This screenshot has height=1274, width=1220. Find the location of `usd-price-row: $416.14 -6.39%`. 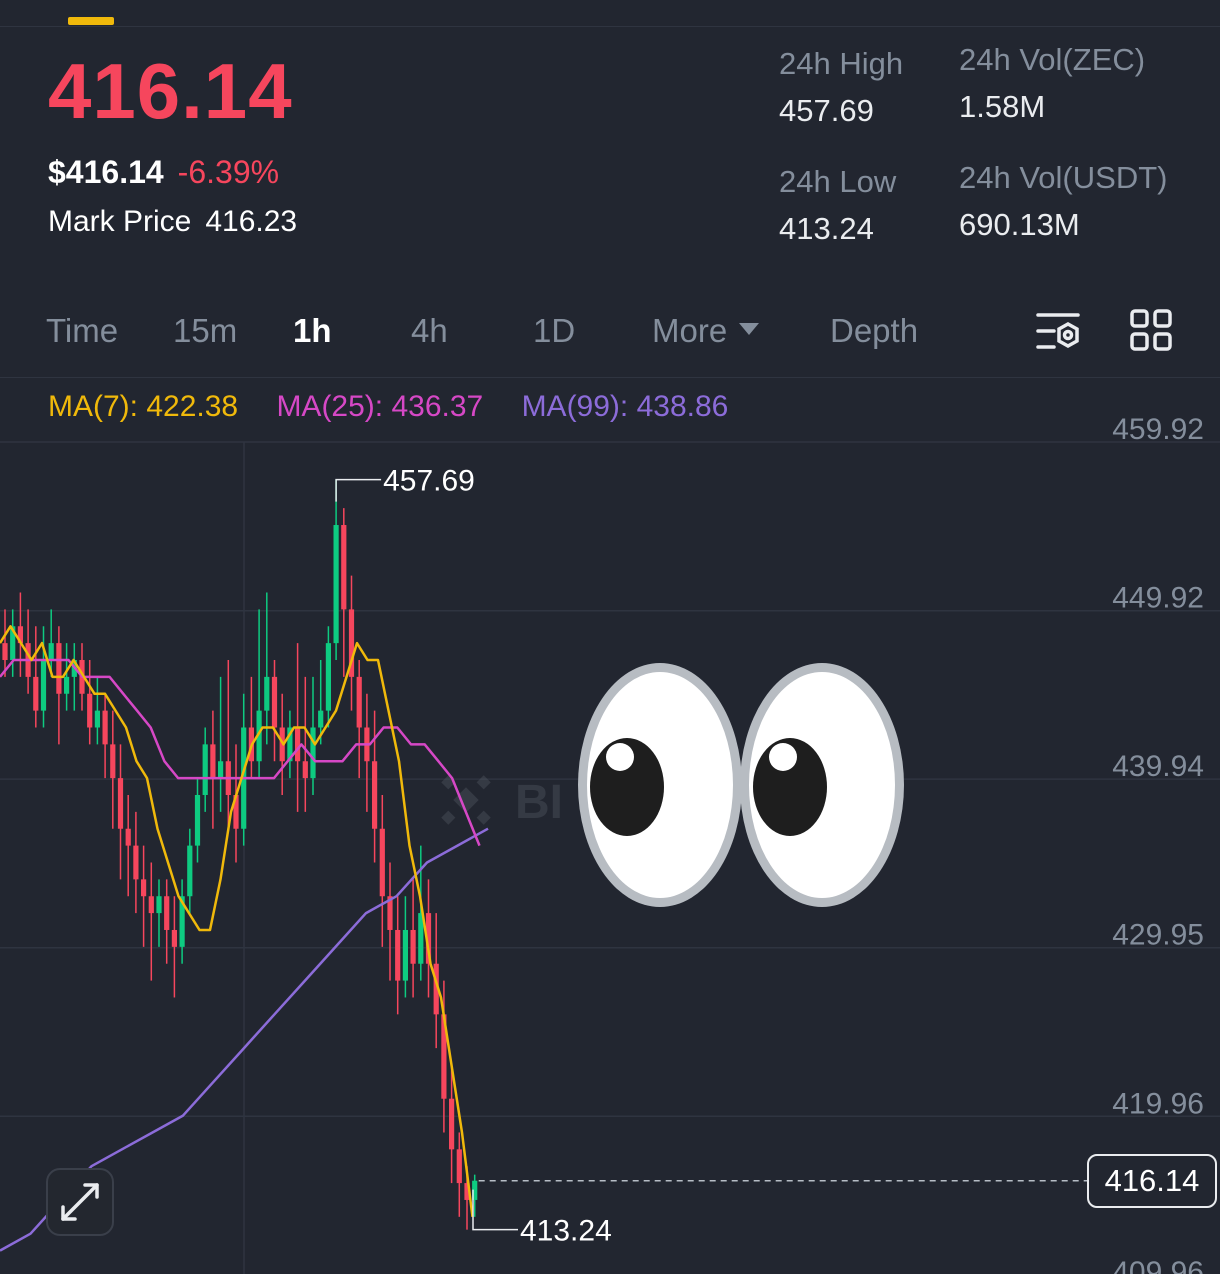

usd-price-row: $416.14 -6.39% is located at coordinates (163, 172).